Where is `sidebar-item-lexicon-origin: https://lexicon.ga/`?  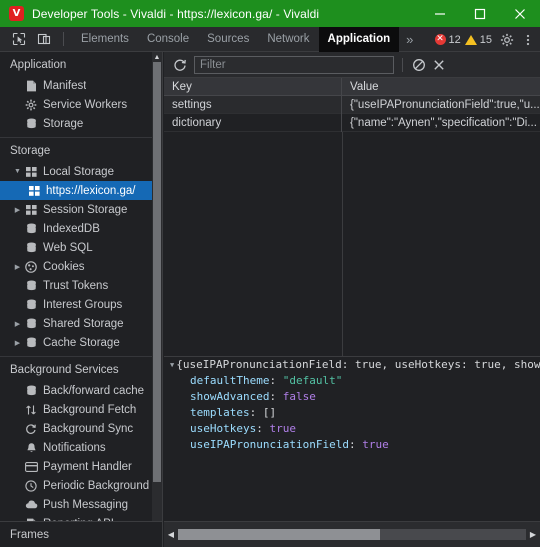 sidebar-item-lexicon-origin: https://lexicon.ga/ is located at coordinates (81, 190).